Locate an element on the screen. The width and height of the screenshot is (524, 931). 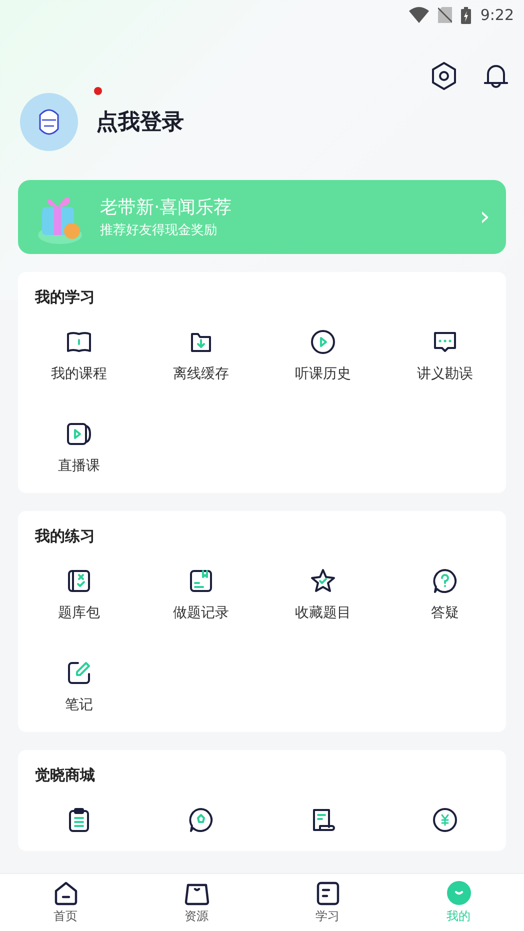
section-title: 觉晓商城 is located at coordinates (65, 775).